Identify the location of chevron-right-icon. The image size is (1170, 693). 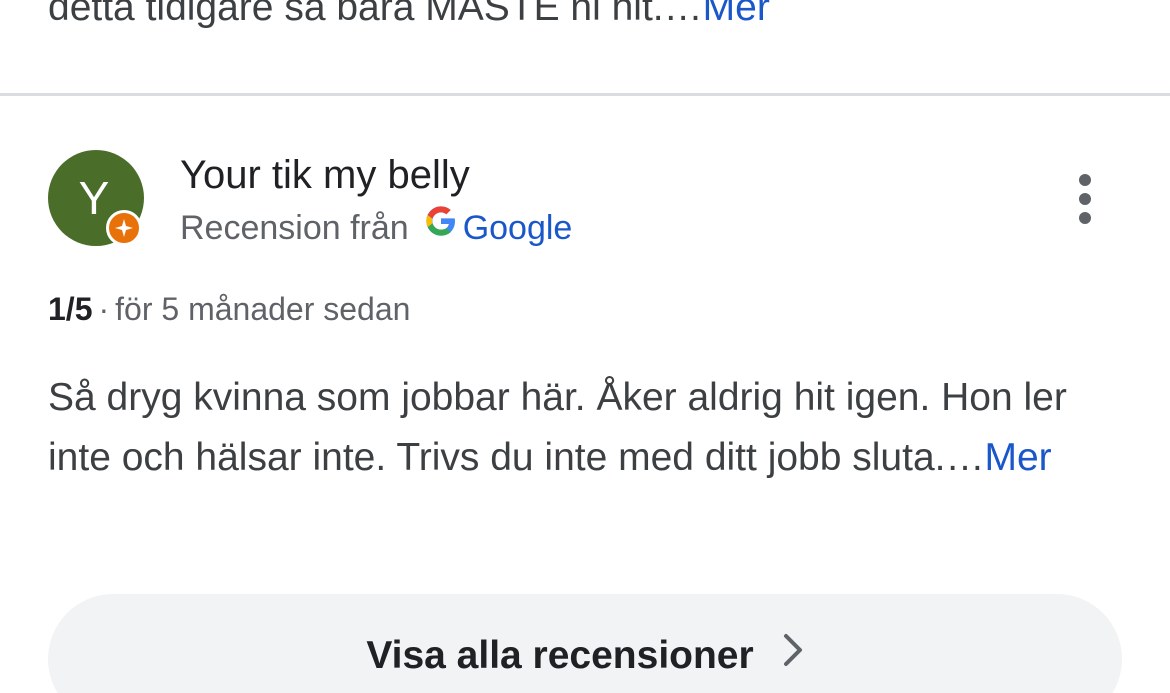
(793, 655).